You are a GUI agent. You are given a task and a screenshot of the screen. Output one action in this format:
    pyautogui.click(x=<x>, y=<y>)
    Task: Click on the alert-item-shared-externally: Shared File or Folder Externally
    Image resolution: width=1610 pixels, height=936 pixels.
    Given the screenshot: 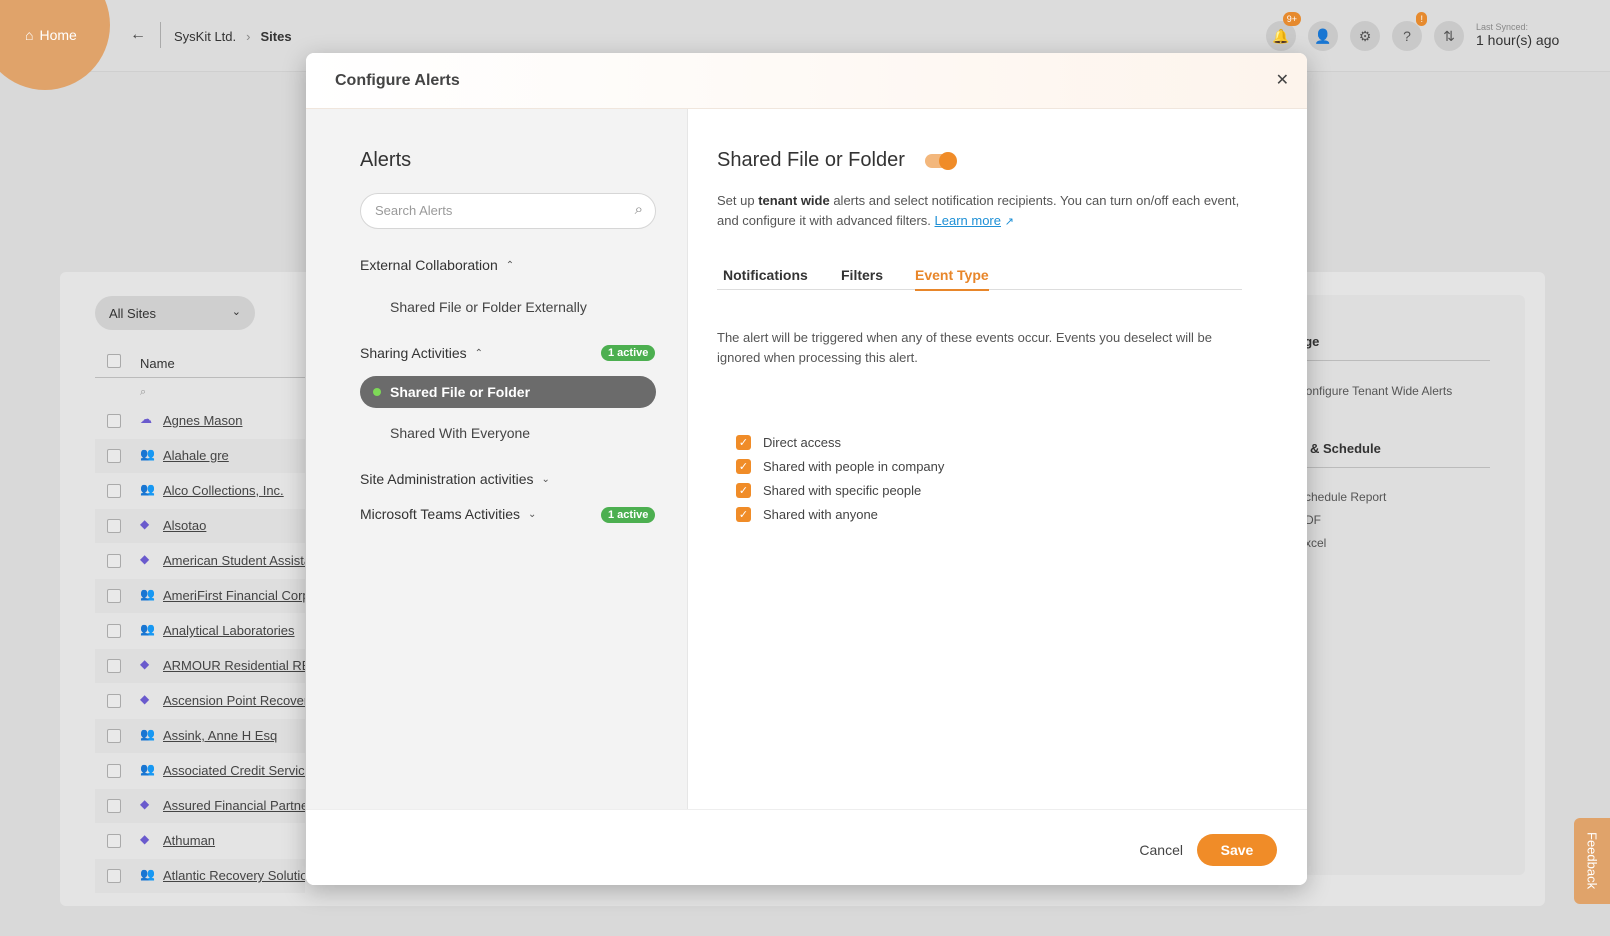 What is the action you would take?
    pyautogui.click(x=488, y=307)
    